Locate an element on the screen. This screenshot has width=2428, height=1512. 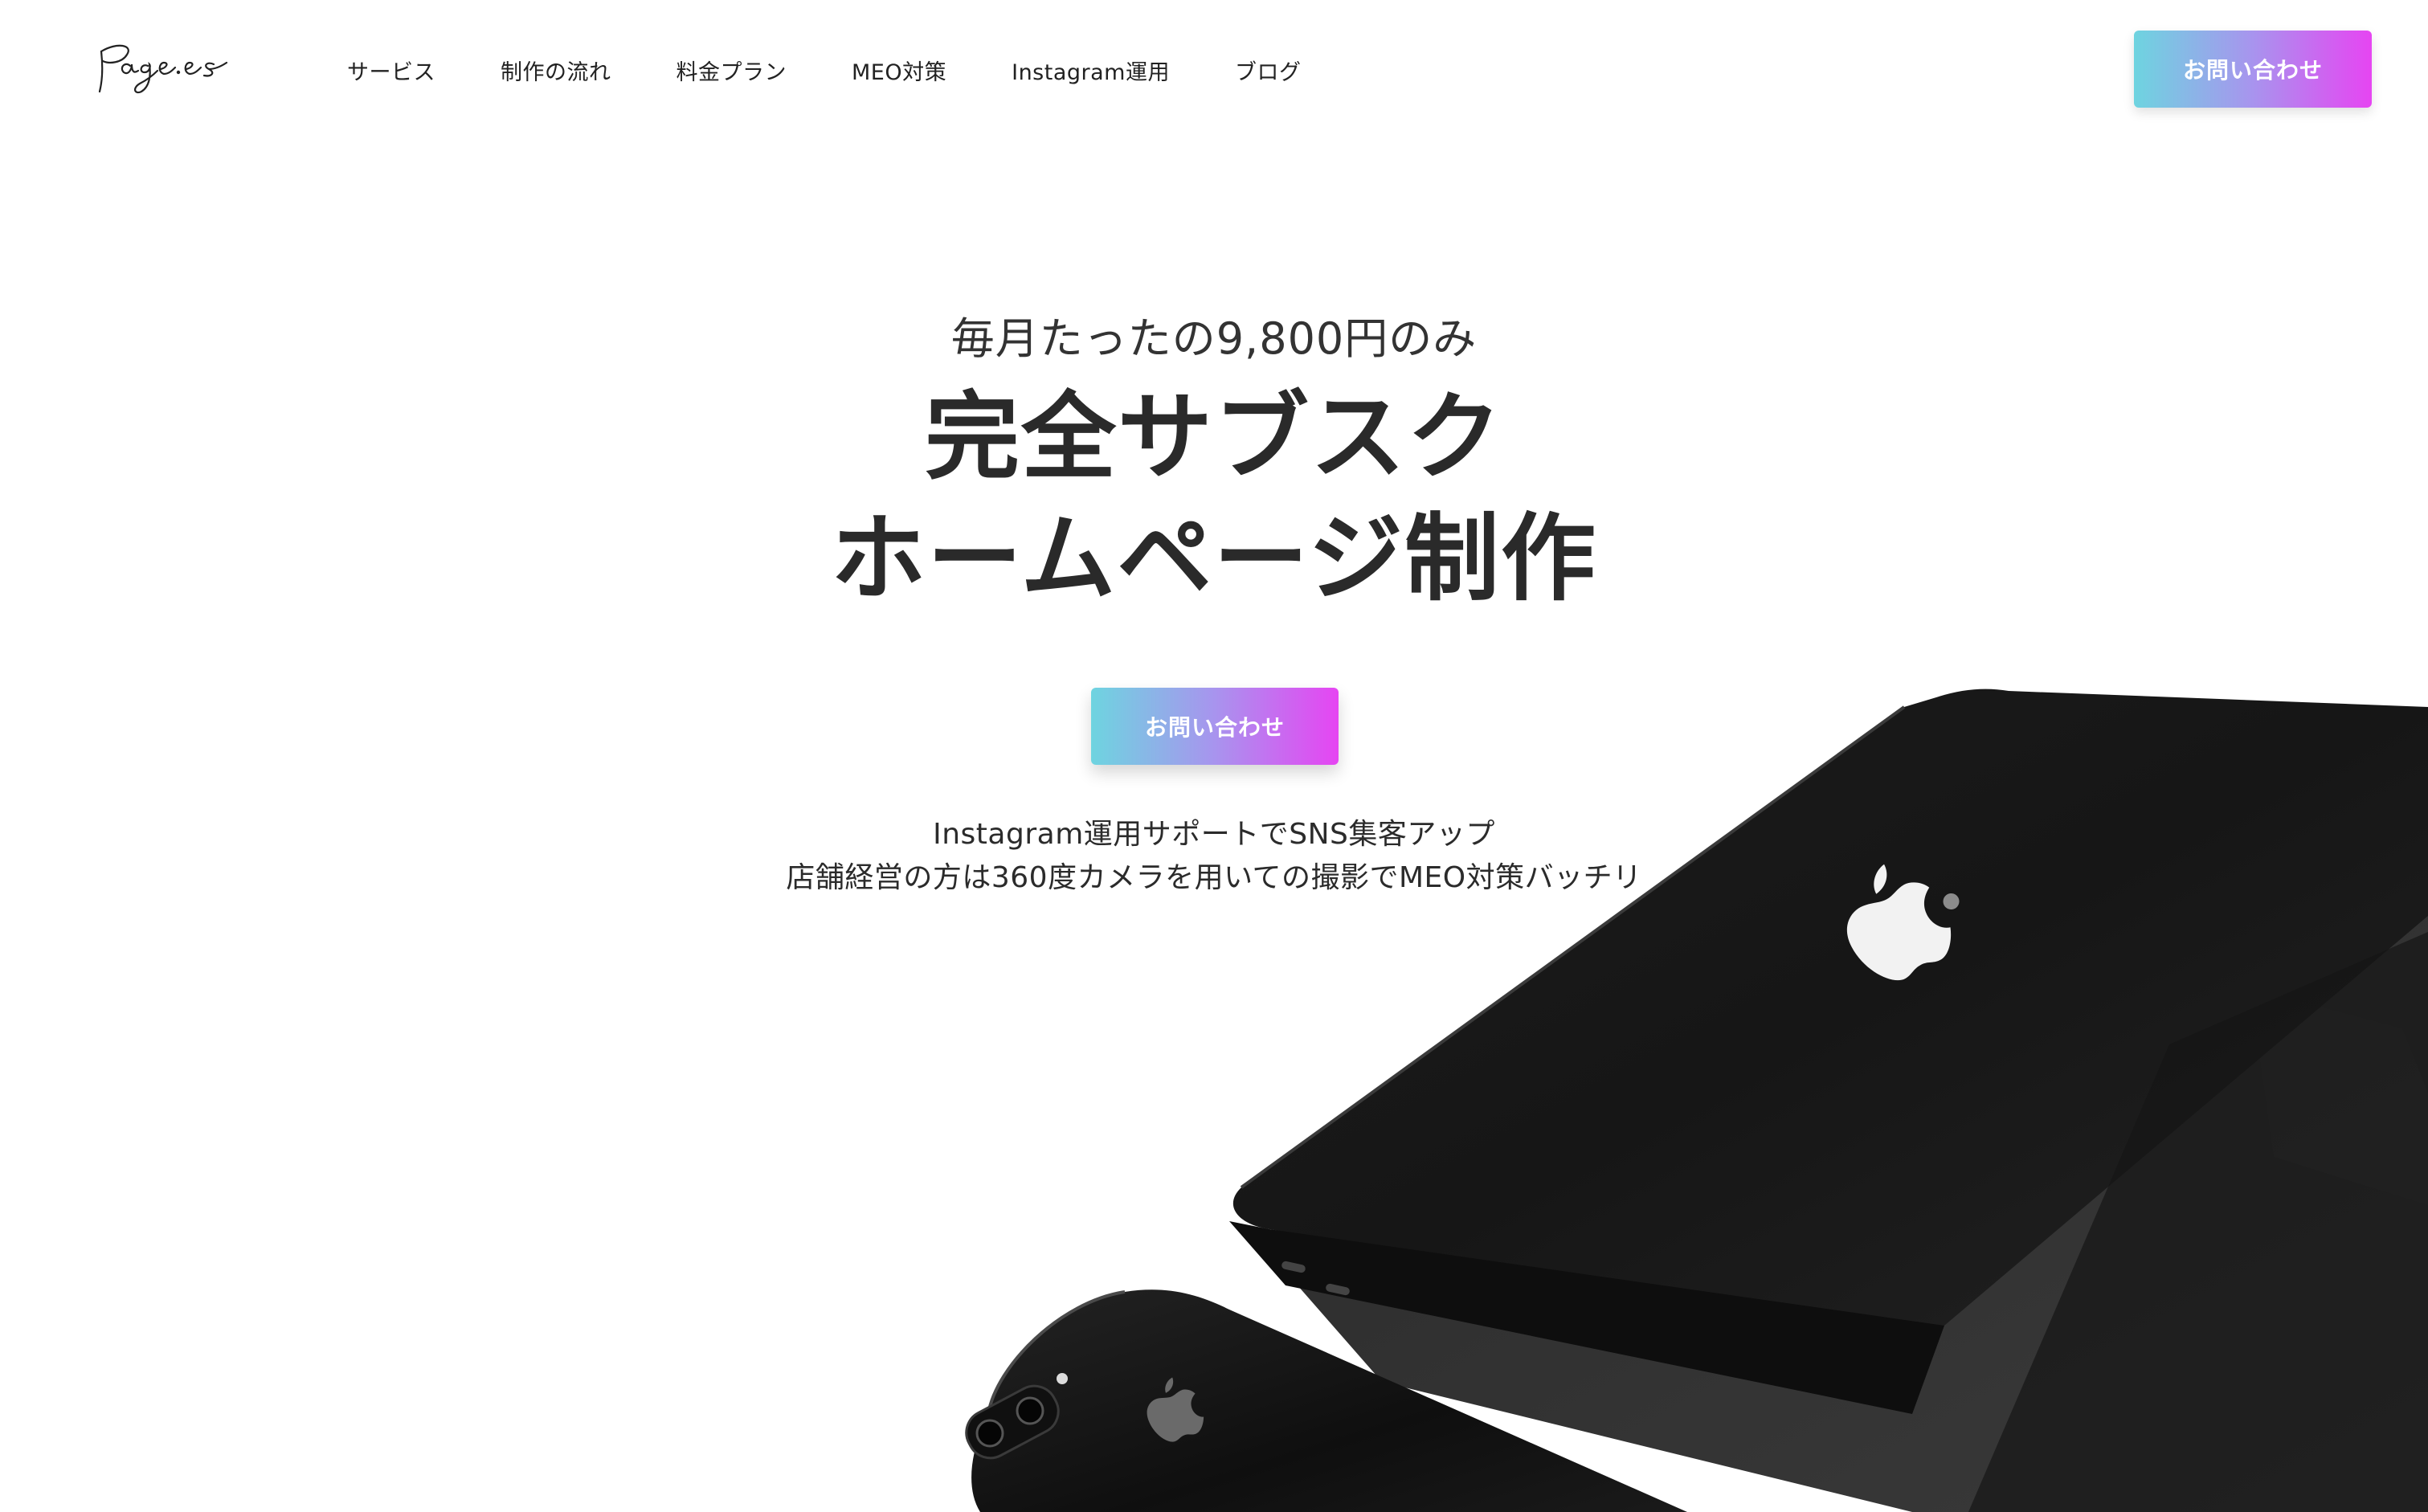
nav-item-meo: MEO対策 is located at coordinates (899, 70).